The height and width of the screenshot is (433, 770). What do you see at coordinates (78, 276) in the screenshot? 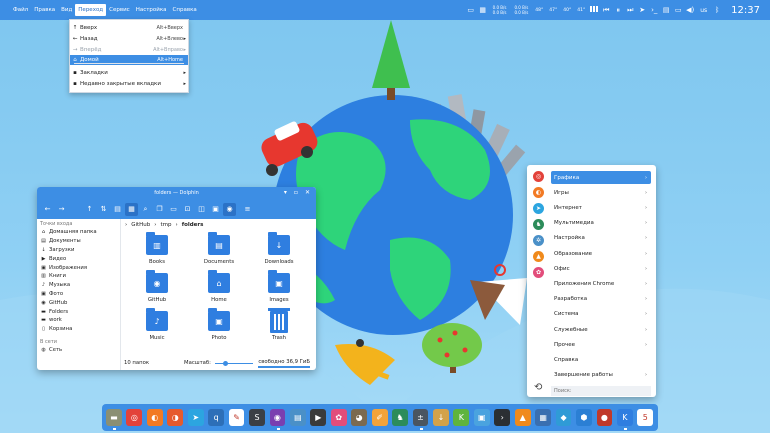
I see `place-books: ▥ Книги` at bounding box center [78, 276].